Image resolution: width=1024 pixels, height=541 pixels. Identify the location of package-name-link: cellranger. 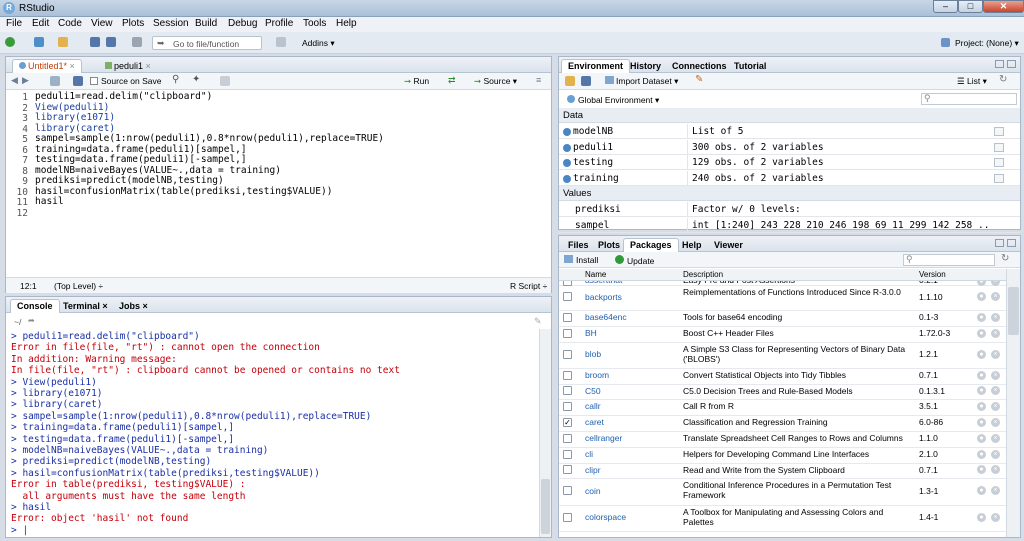
(603, 438).